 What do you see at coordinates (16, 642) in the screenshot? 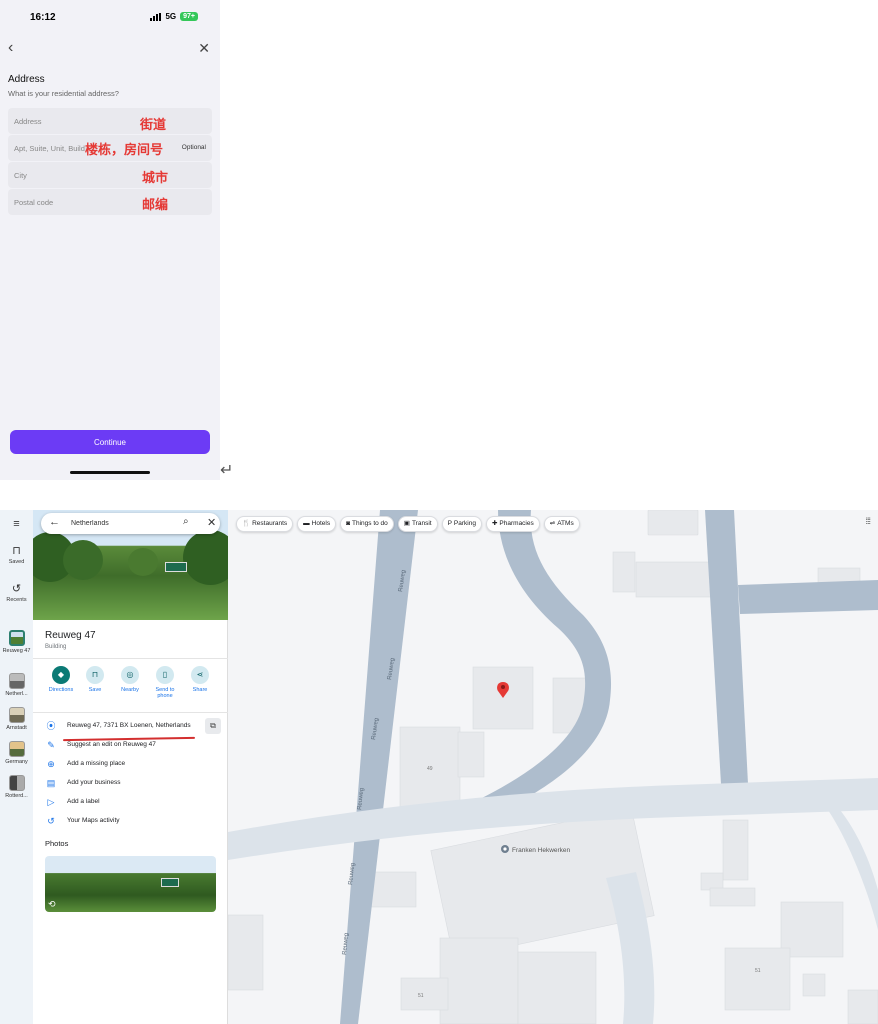
I see `rail-item-reuweg: Reuweg 47` at bounding box center [16, 642].